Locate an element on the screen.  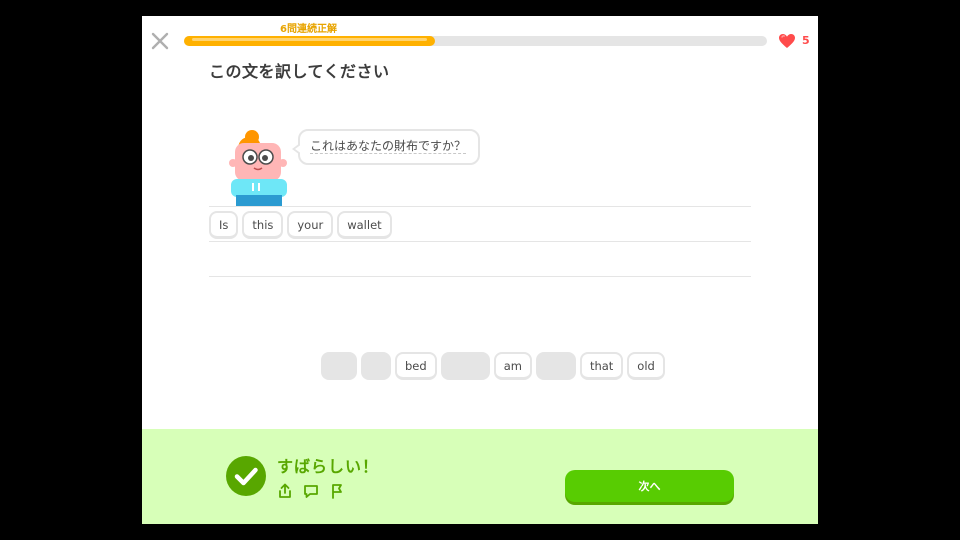
report-flag-icon is located at coordinates (337, 491).